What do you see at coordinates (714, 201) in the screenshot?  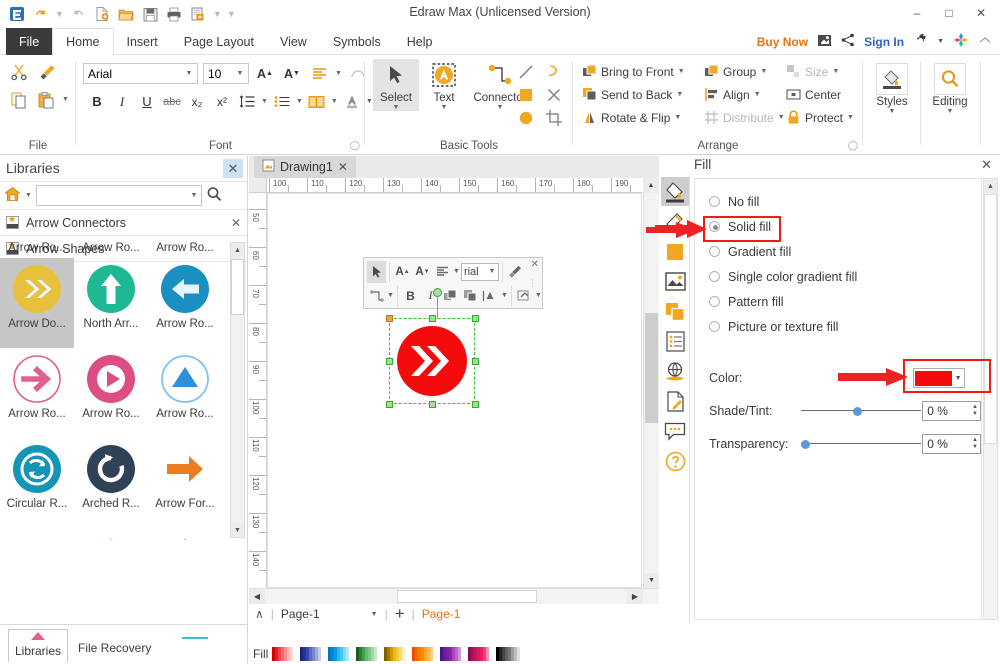 I see `radio-no-fill` at bounding box center [714, 201].